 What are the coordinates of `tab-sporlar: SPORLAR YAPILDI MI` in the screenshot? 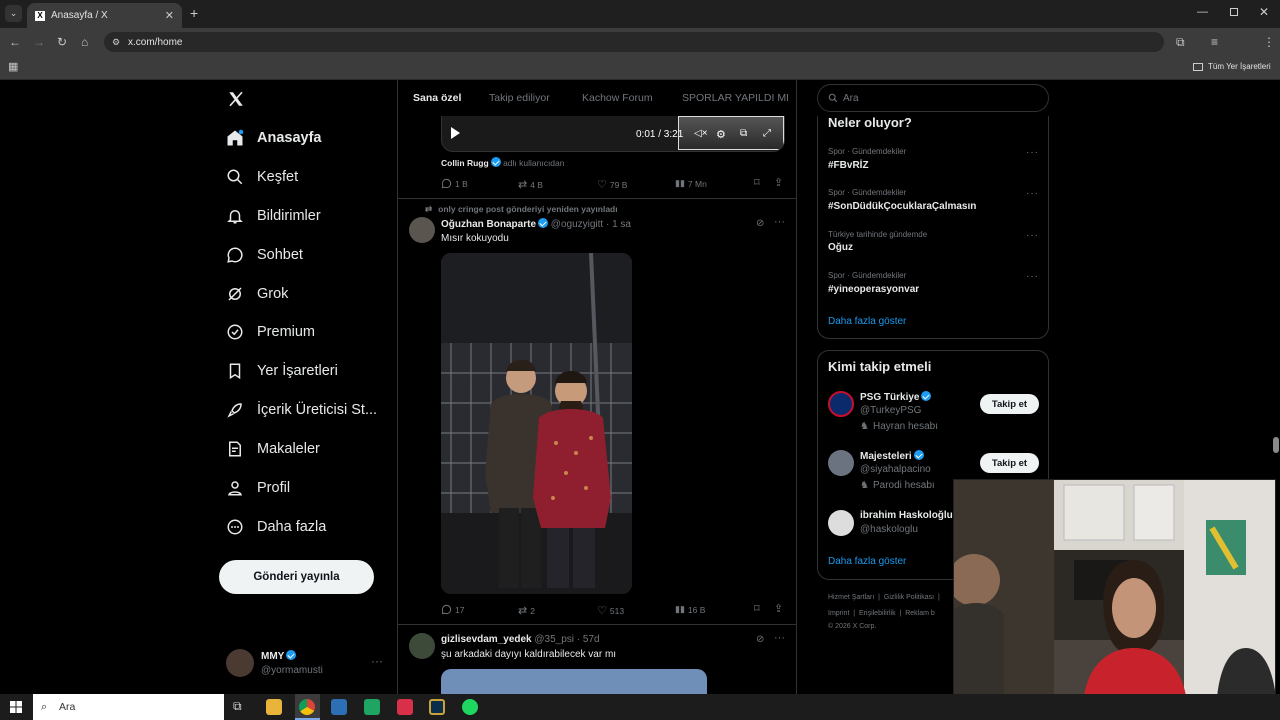 It's located at (735, 98).